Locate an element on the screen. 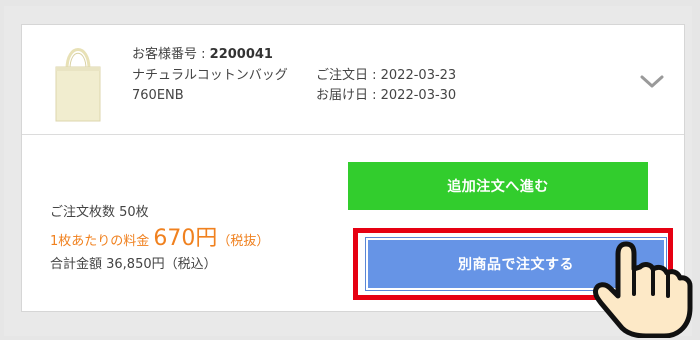 The image size is (700, 340). unit-price-label: 1枚あたりの料金 is located at coordinates (100, 241).